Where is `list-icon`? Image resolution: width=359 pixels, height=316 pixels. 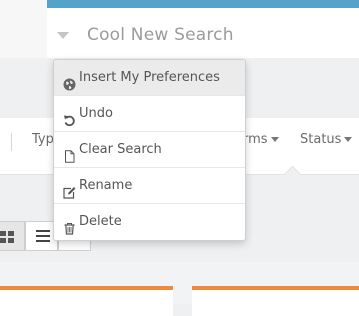
list-icon is located at coordinates (43, 236).